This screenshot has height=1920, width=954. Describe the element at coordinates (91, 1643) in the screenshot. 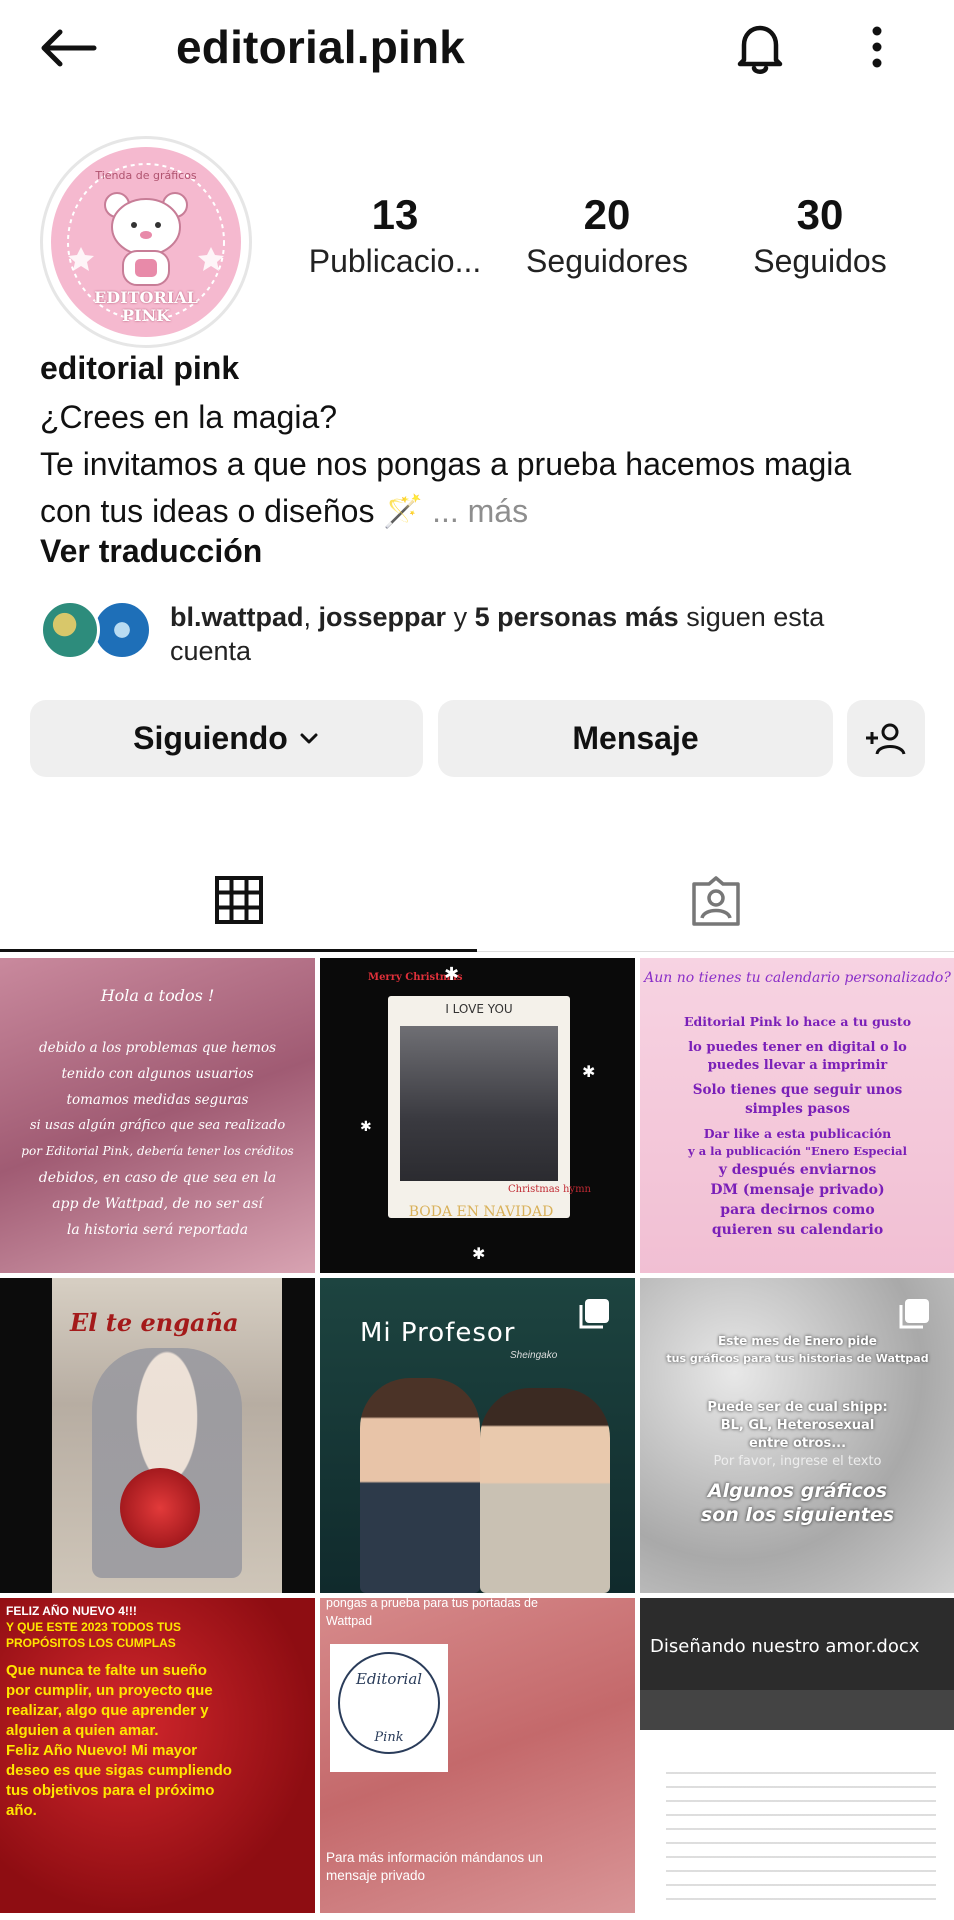

I see `post7-line-3: PROPÓSITOS LOS CUMPLAS` at that location.